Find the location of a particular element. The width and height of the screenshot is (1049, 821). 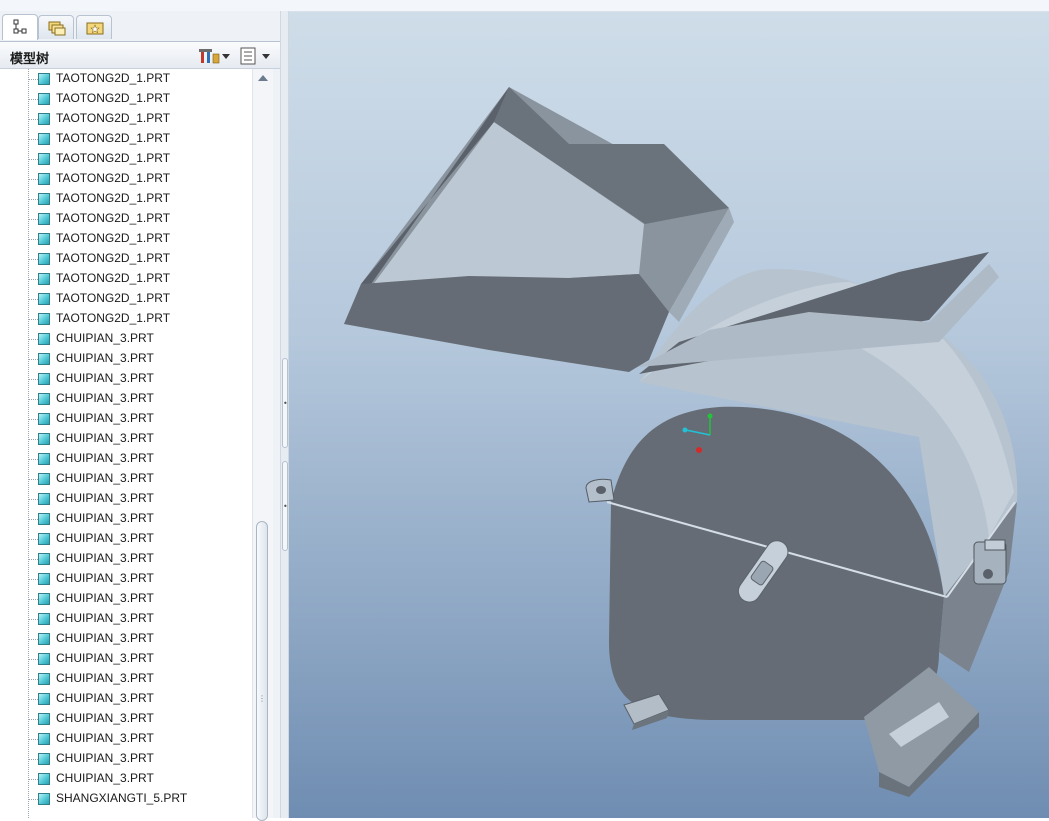

model-tree-header: 模型树 is located at coordinates (140, 55).